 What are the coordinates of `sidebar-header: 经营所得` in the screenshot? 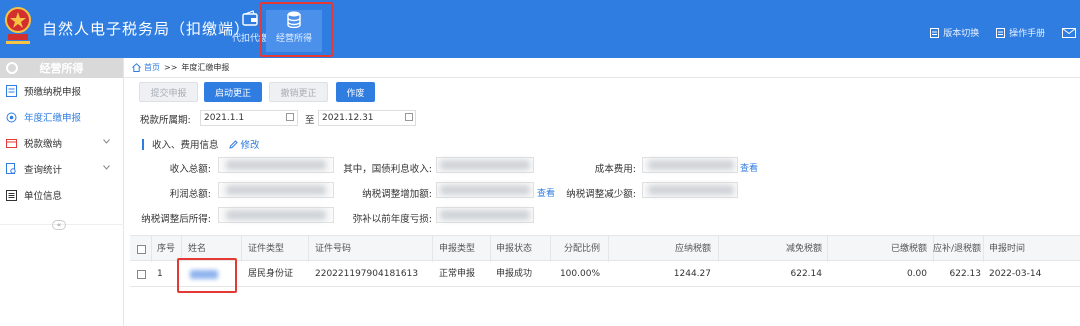 It's located at (61, 68).